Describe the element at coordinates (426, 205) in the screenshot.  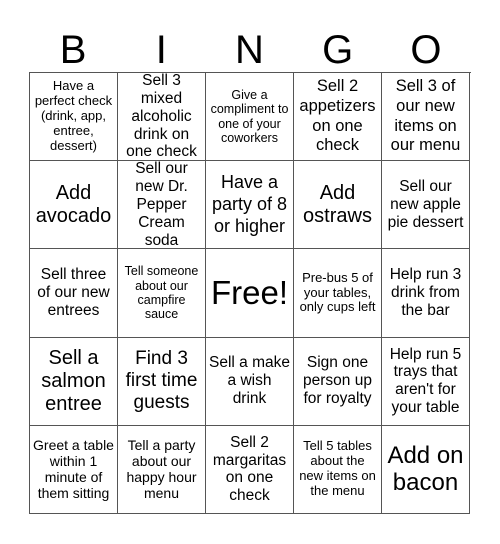
I see `bingo-cell: Sell our new apple pie dessert` at that location.